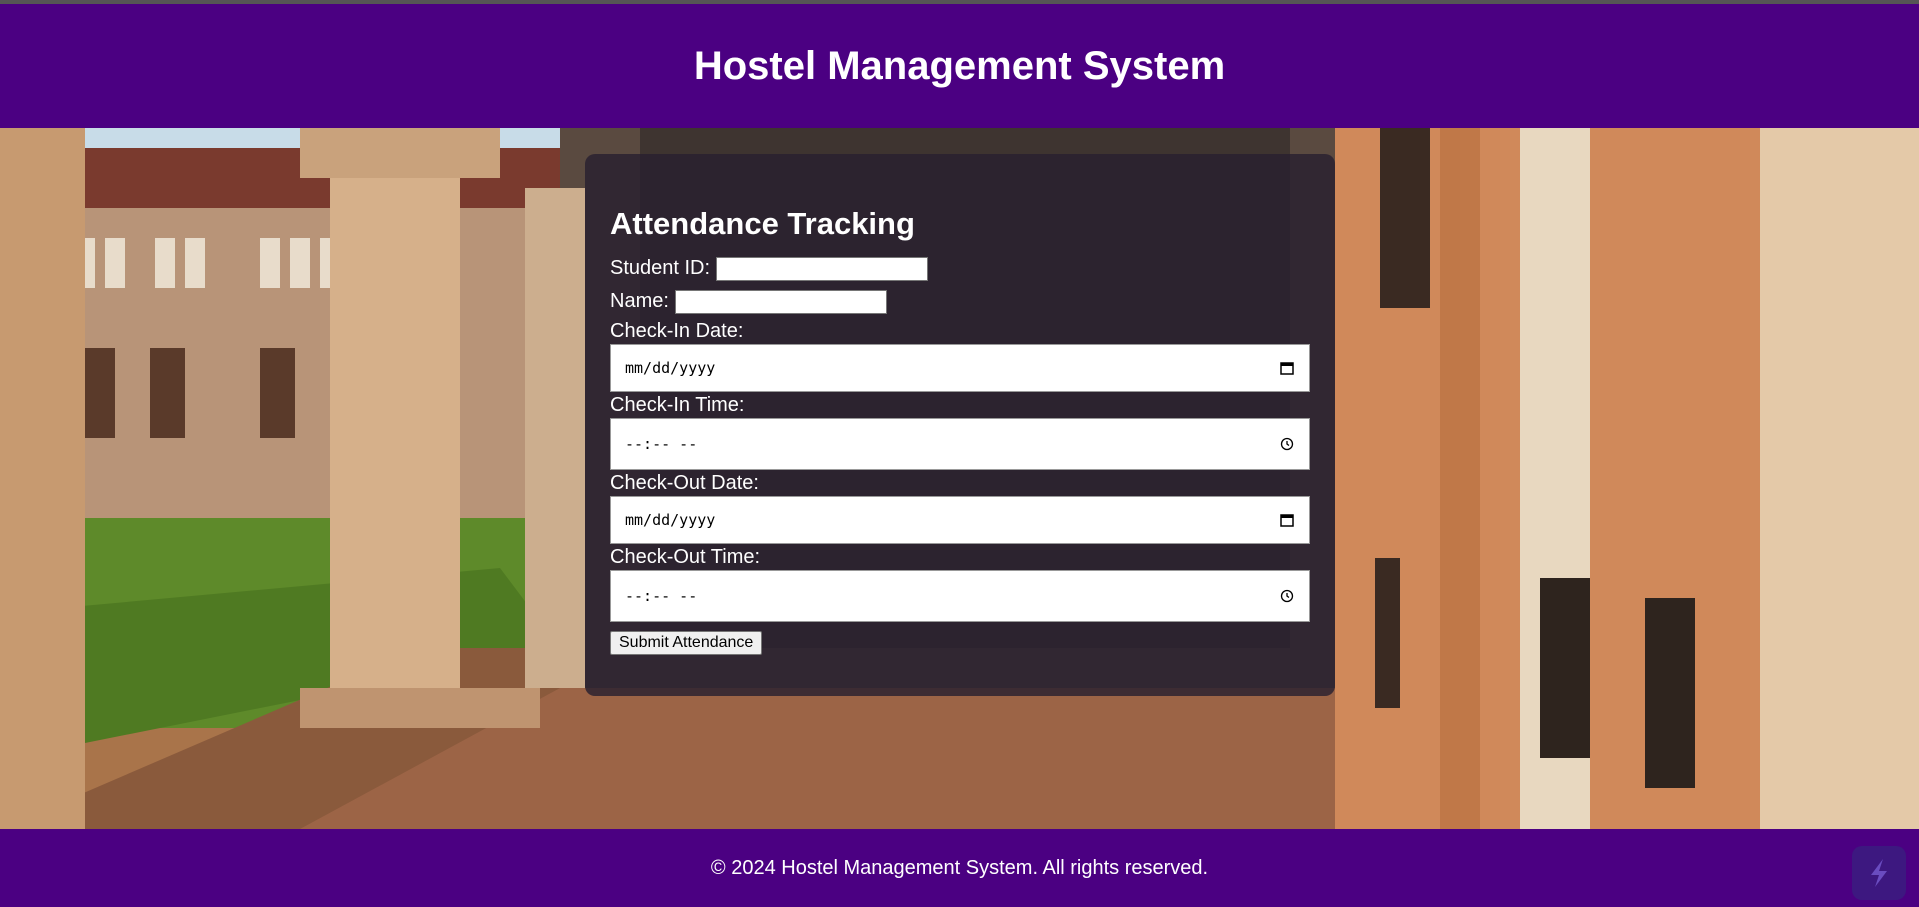  Describe the element at coordinates (670, 368) in the screenshot. I see `checkin-date-placeholder: mm/dd/yyyy` at that location.